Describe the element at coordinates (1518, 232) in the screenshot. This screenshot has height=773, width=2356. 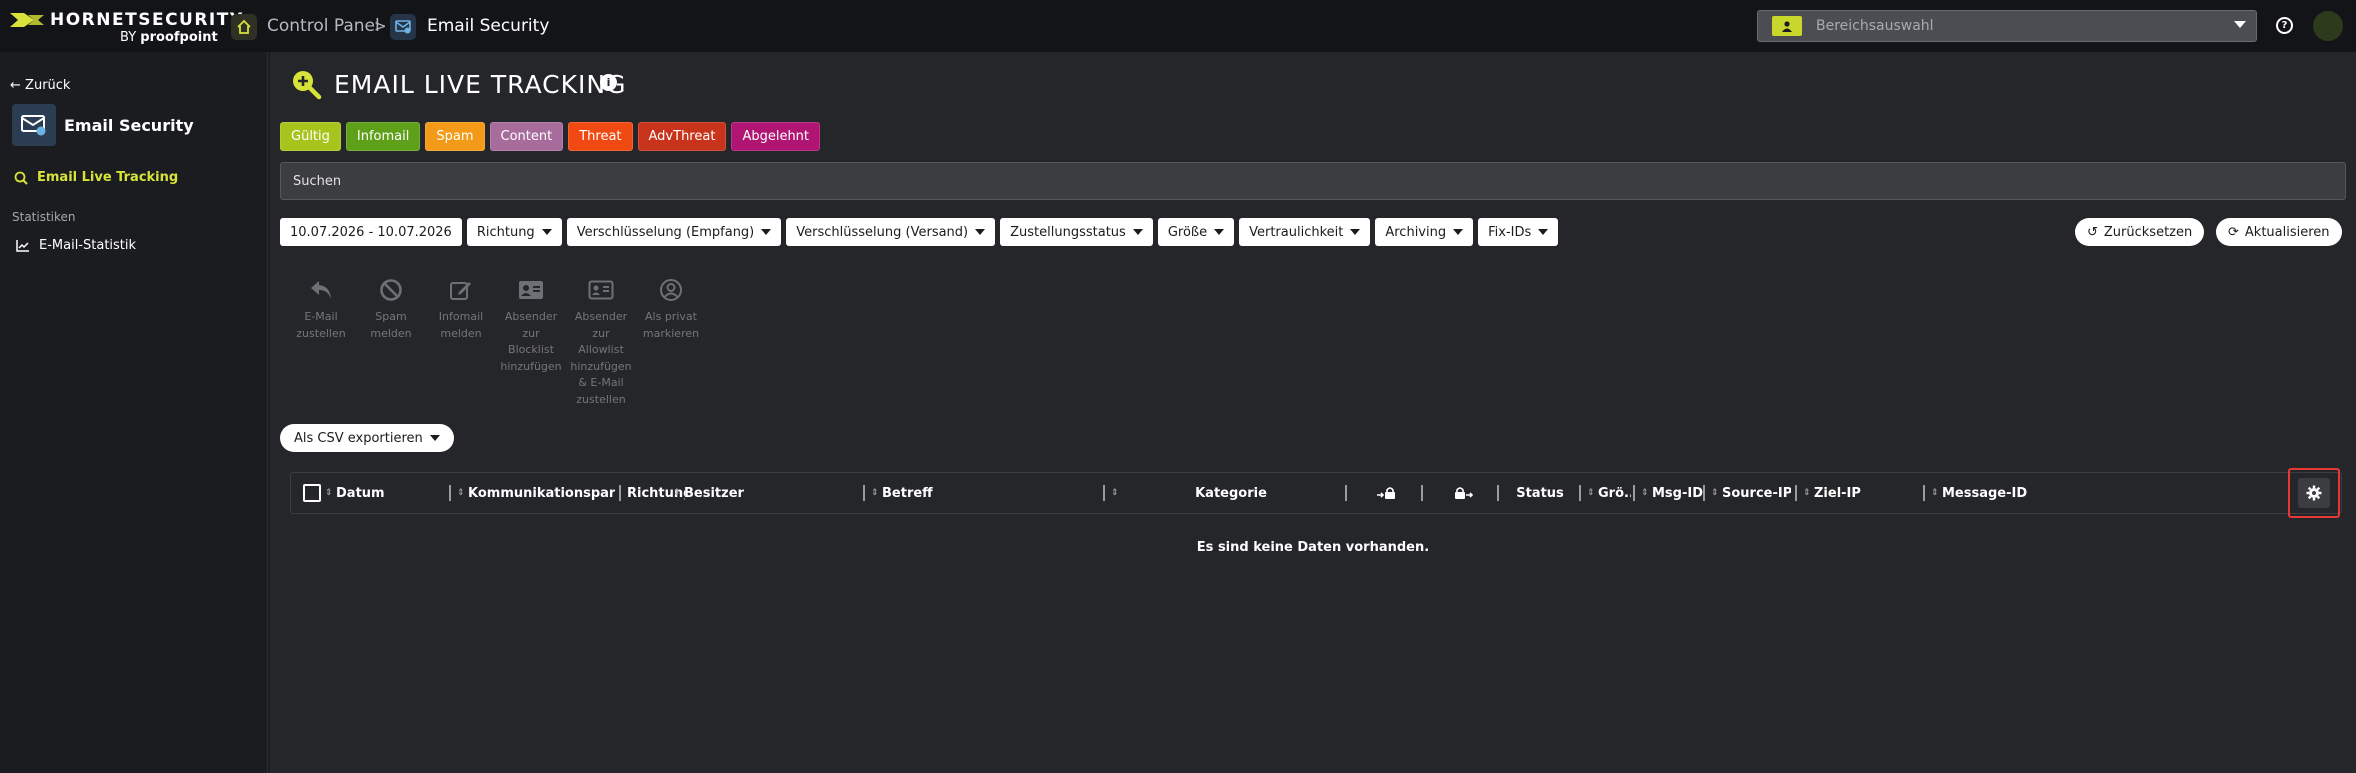
I see `filter-fix-ids: Fix-IDs` at that location.